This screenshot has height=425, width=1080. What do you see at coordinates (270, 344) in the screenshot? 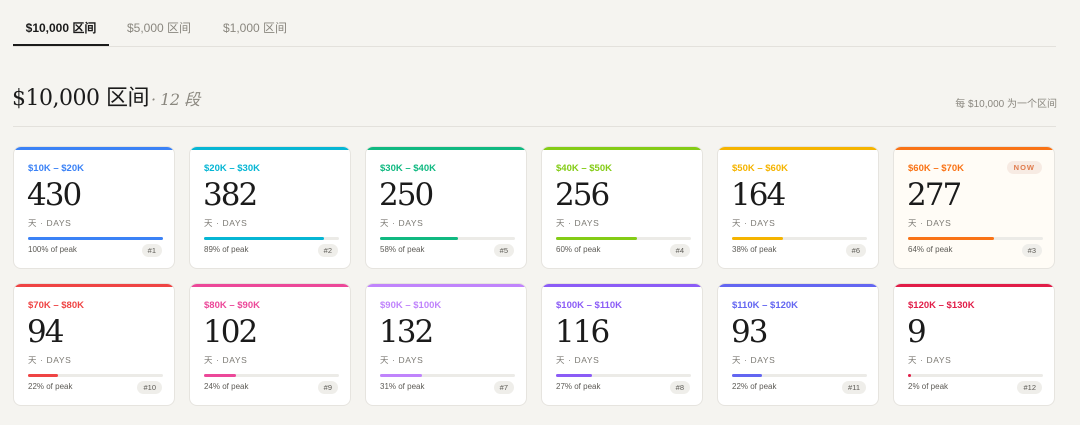
I see `range-card: $80K – $90K 102 天 · DAYS 24% of peak #9` at bounding box center [270, 344].